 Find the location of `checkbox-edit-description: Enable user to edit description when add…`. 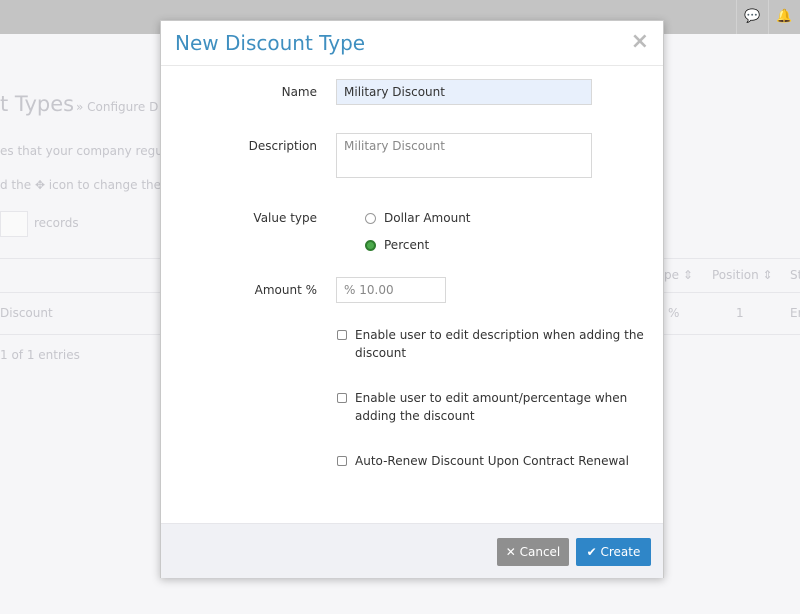

checkbox-edit-description: Enable user to edit description when add… is located at coordinates (497, 344).